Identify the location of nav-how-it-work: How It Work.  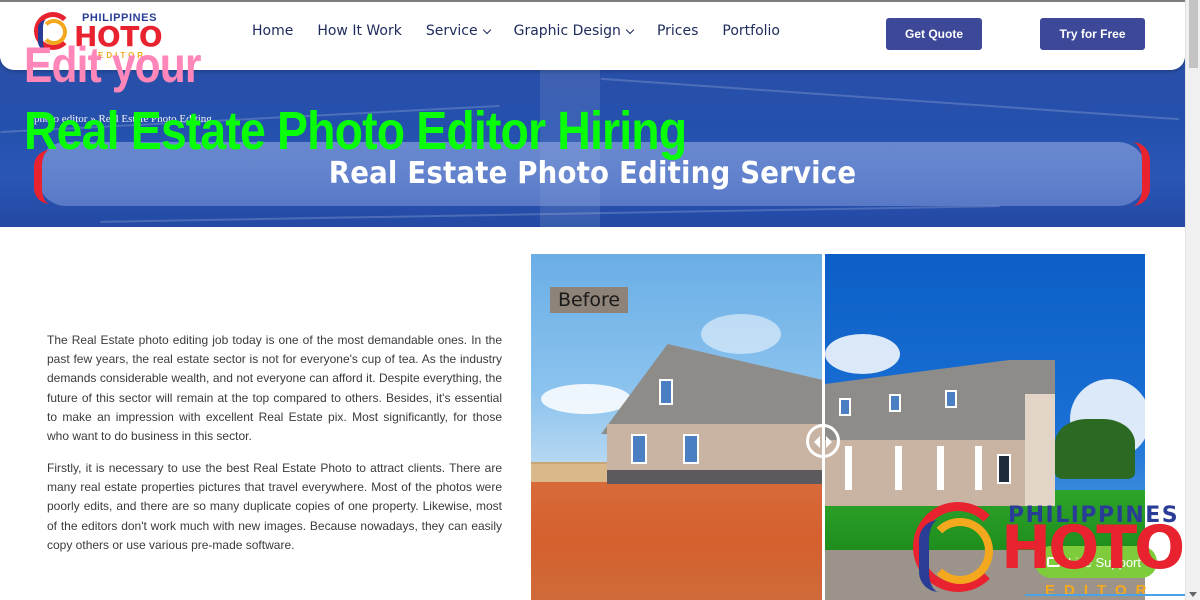
(359, 31).